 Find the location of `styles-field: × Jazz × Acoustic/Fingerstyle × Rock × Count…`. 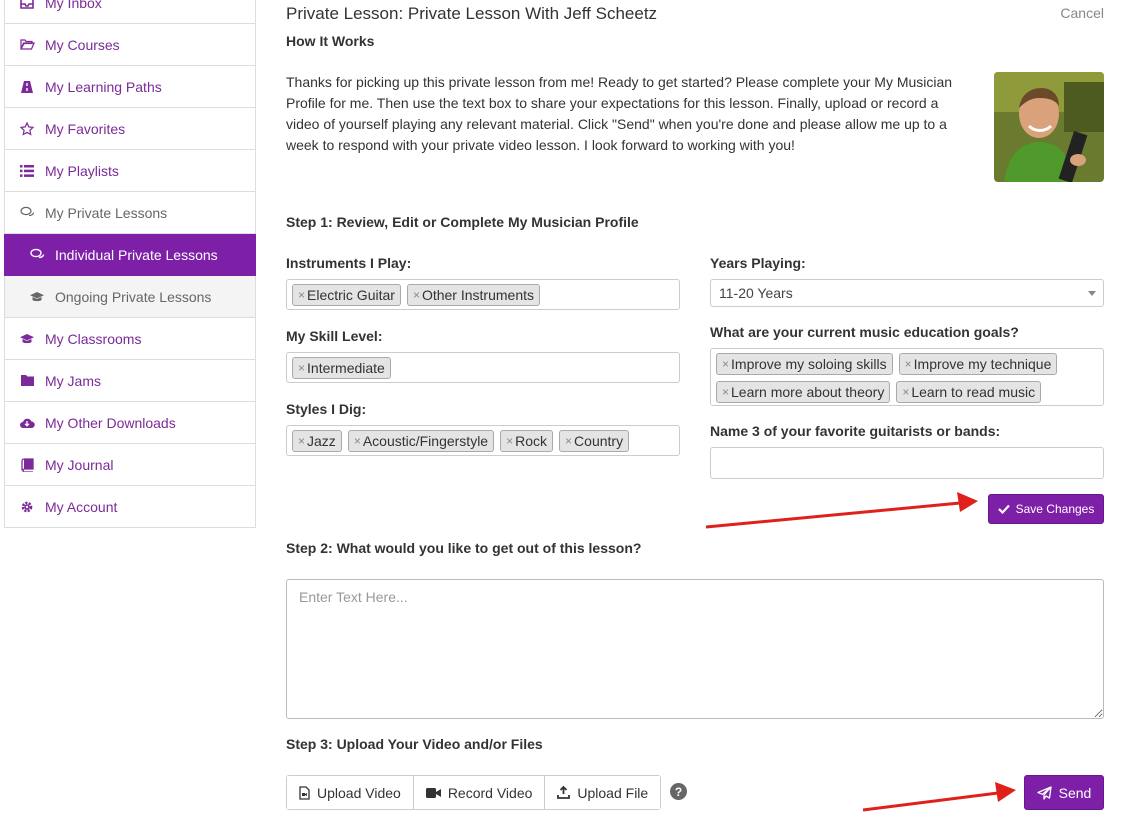

styles-field: × Jazz × Acoustic/Fingerstyle × Rock × Count… is located at coordinates (483, 440).